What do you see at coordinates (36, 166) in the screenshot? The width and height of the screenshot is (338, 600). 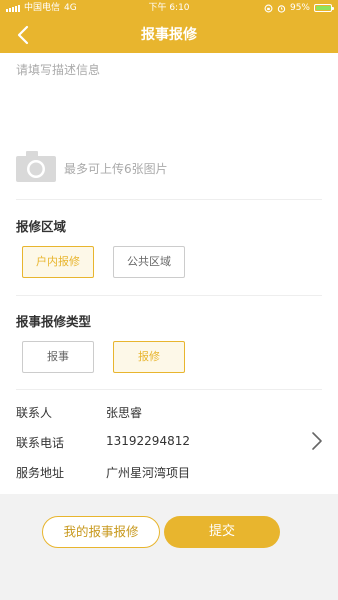 I see `camera-icon` at bounding box center [36, 166].